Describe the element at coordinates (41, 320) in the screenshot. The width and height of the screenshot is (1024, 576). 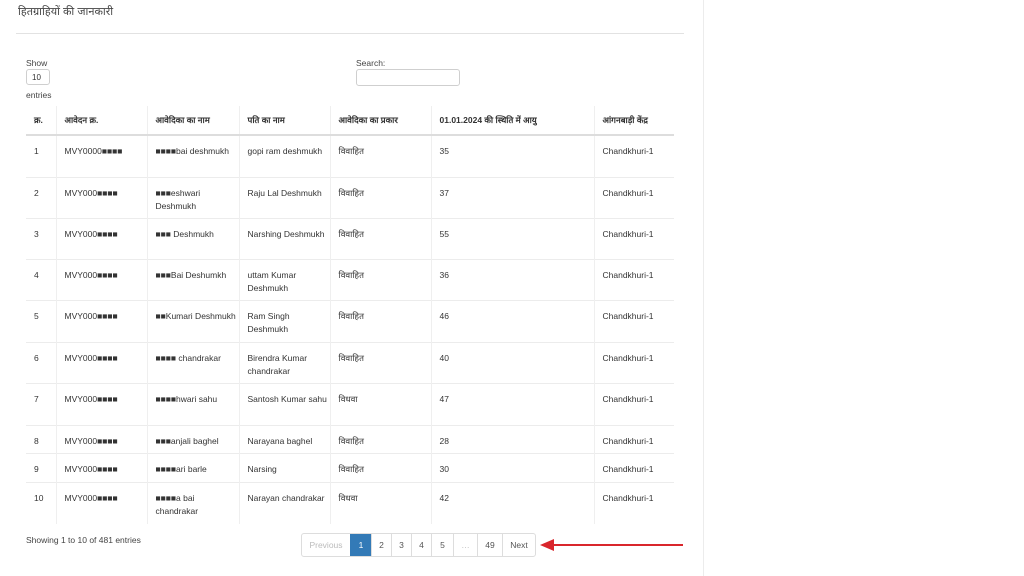
I see `cell-serial: 5` at that location.